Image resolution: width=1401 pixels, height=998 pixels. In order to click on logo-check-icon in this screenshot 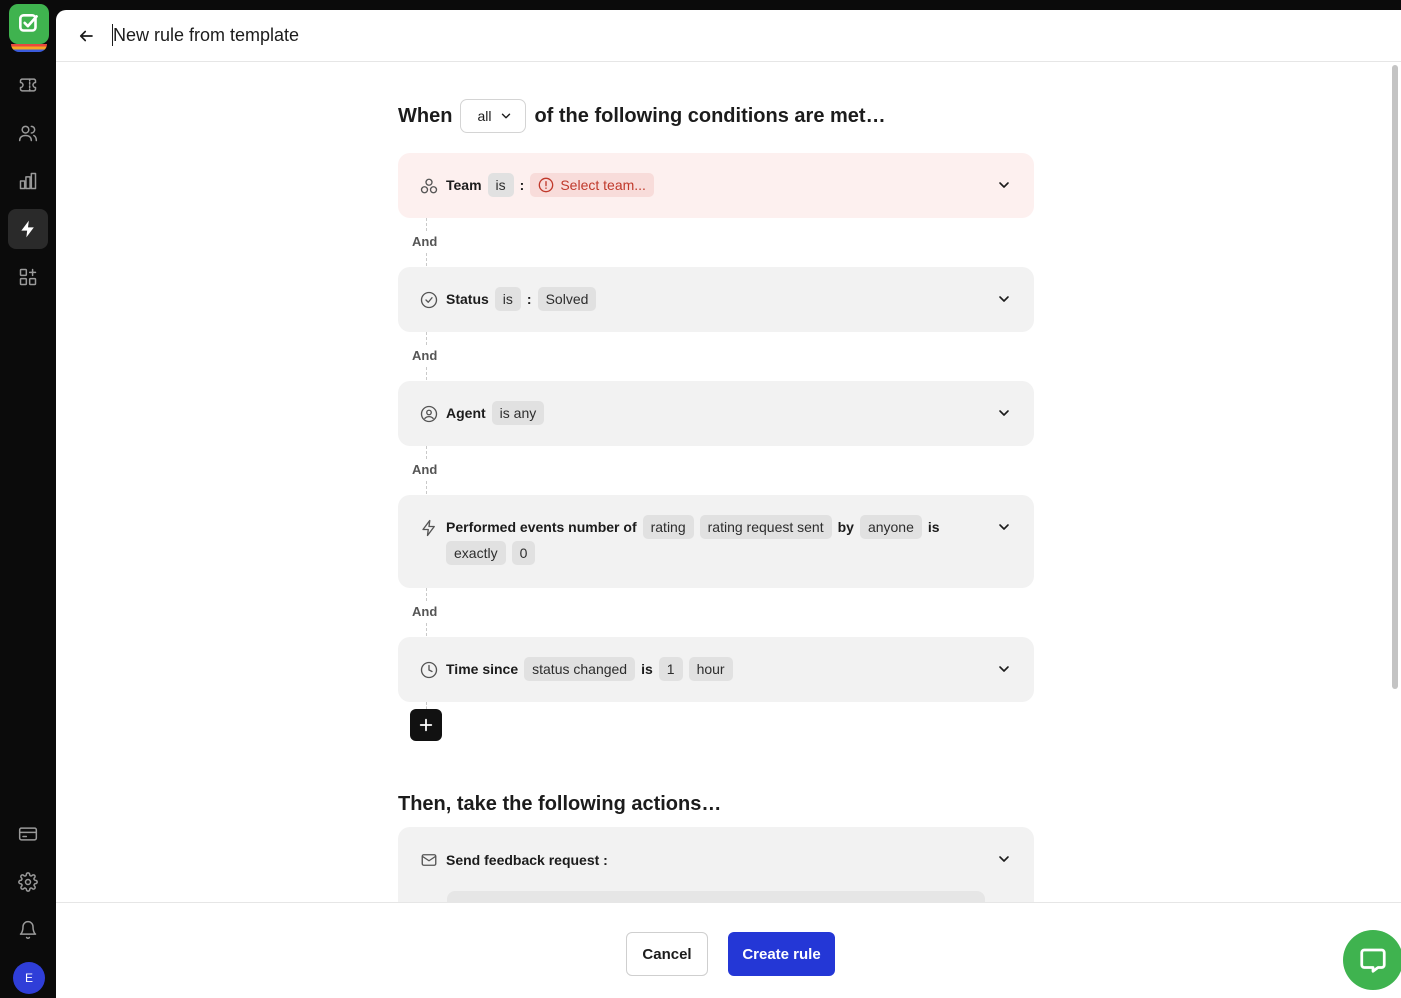, I will do `click(29, 24)`.